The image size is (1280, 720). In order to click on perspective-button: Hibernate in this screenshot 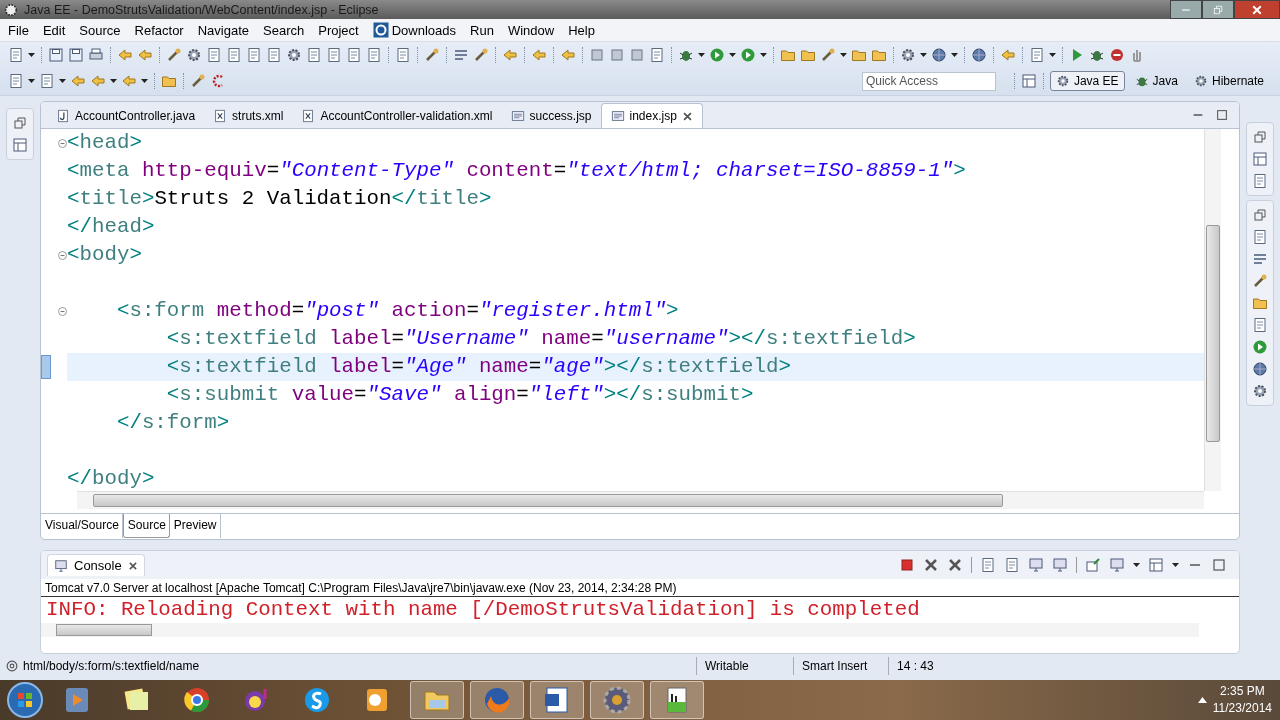, I will do `click(1228, 81)`.